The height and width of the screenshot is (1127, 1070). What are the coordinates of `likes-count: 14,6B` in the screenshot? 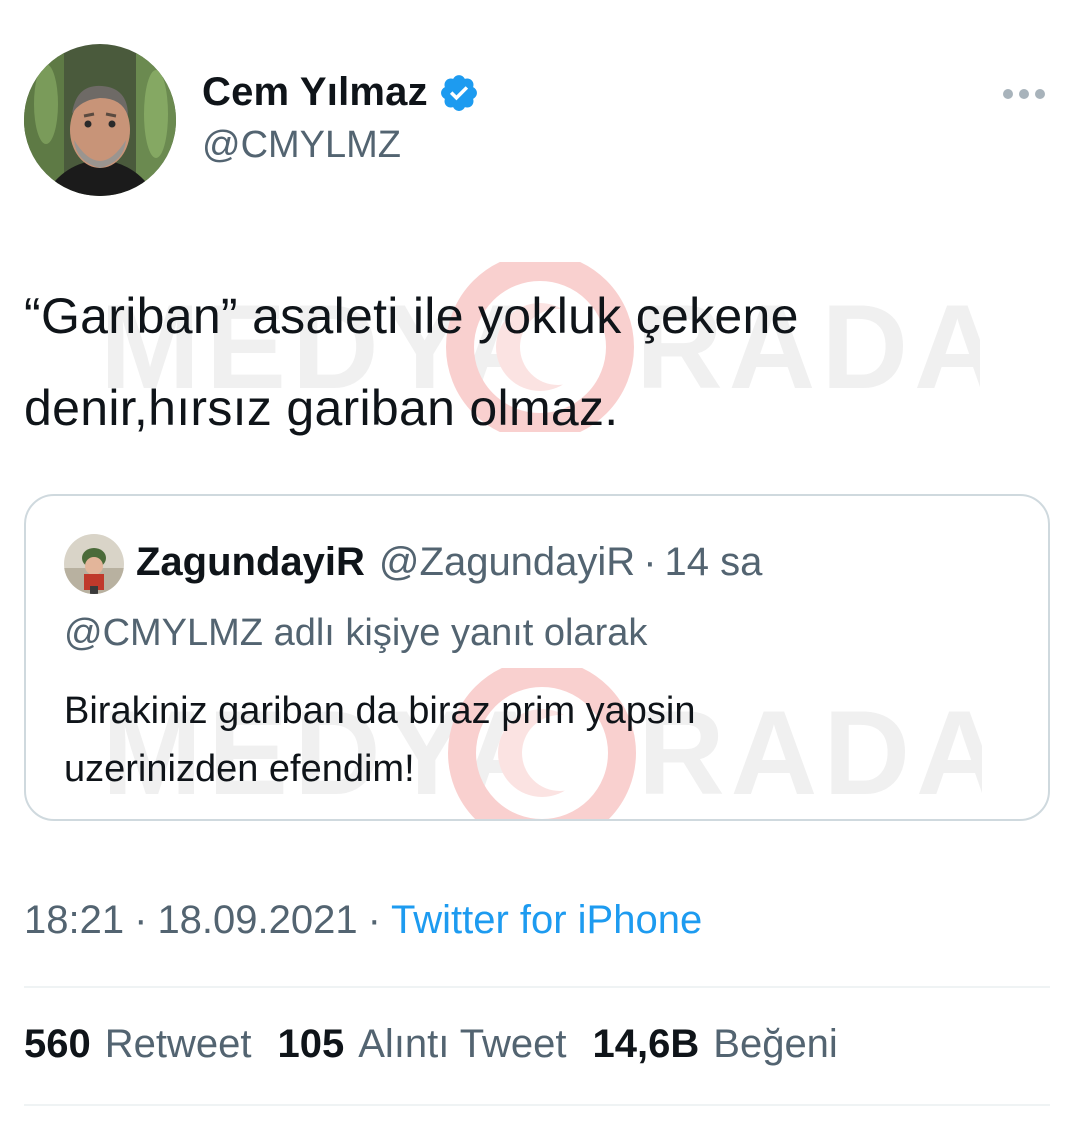 It's located at (646, 1044).